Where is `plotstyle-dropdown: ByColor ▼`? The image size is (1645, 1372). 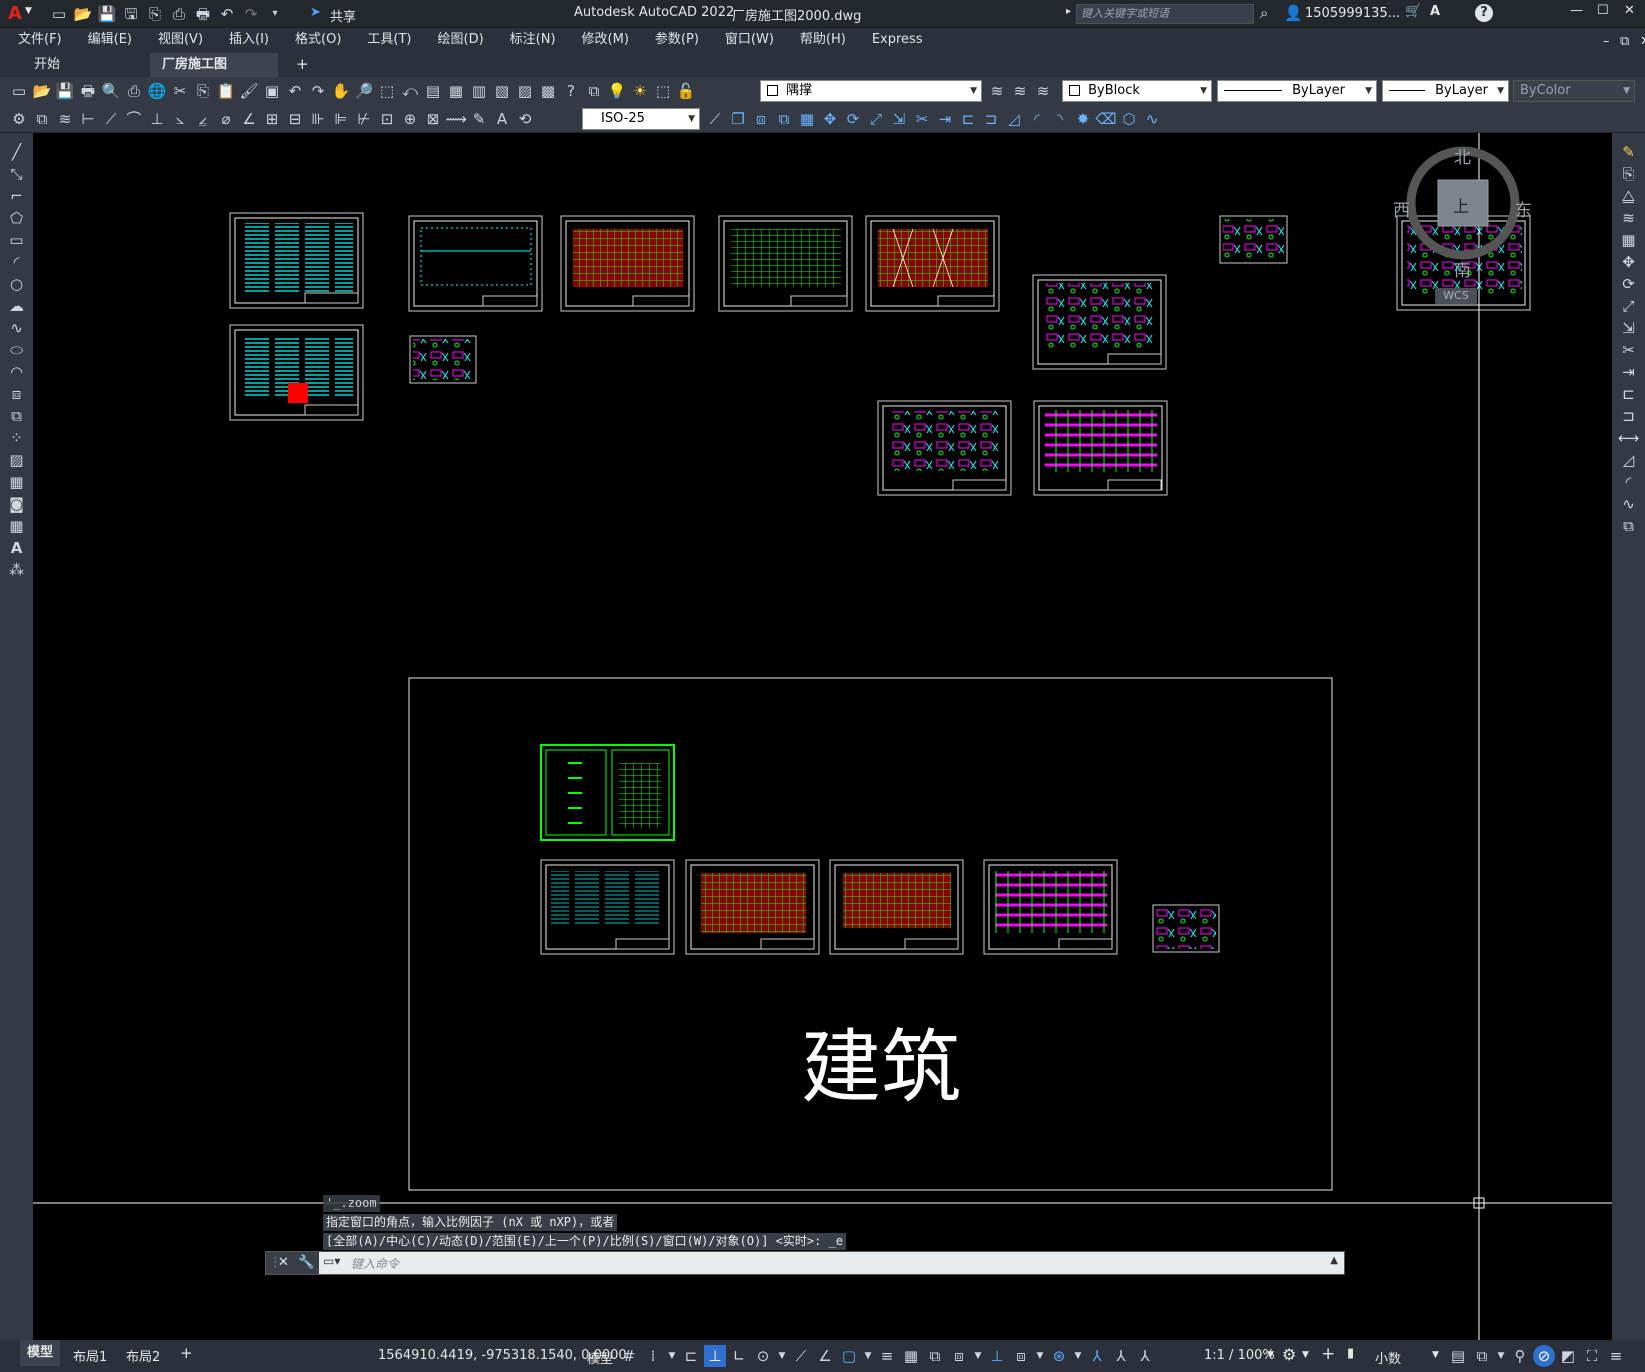
plotstyle-dropdown: ByColor ▼ is located at coordinates (1574, 91).